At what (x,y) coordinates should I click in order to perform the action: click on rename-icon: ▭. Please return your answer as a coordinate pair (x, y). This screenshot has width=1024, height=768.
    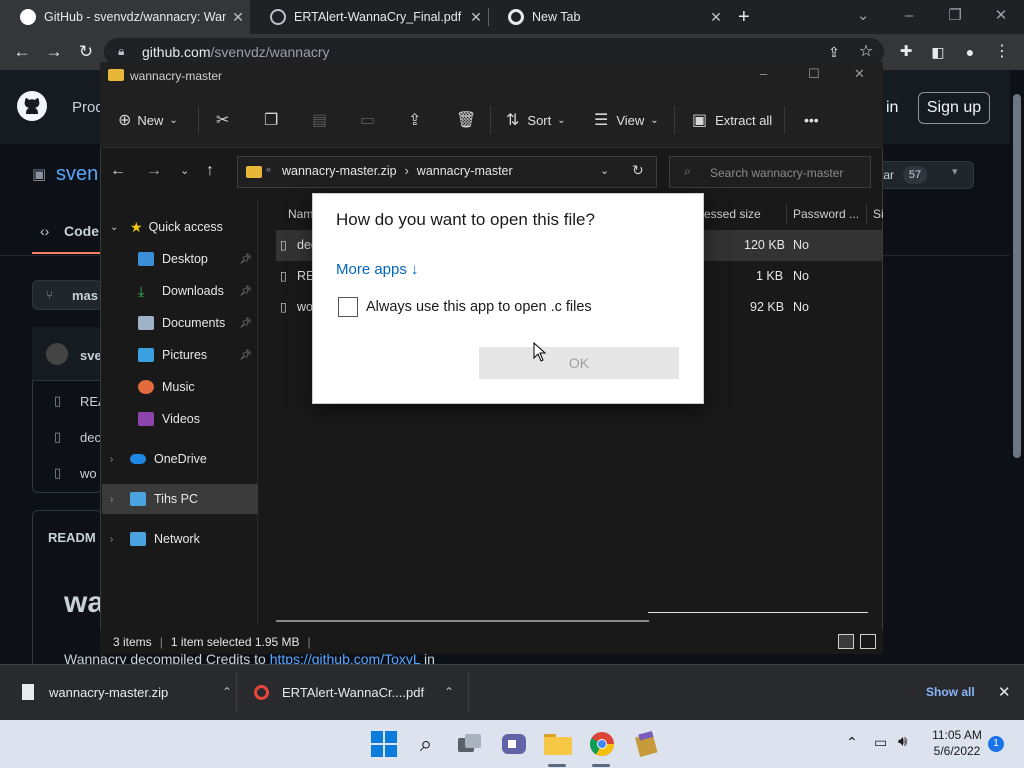
    Looking at the image, I should click on (367, 120).